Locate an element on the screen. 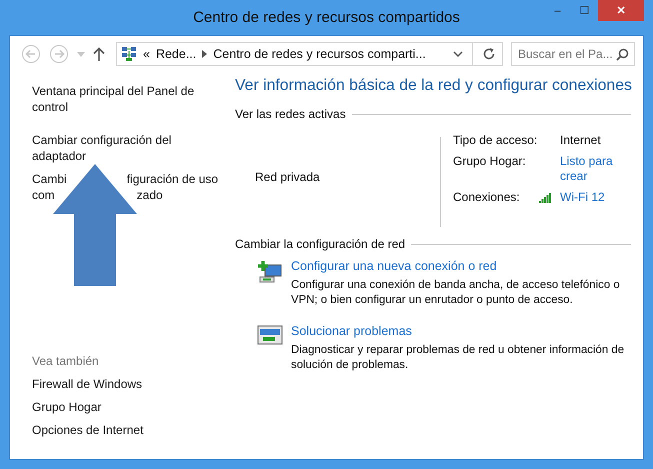 The width and height of the screenshot is (653, 469). page-heading: Ver información básica de la red y configurar conexiones is located at coordinates (433, 86).